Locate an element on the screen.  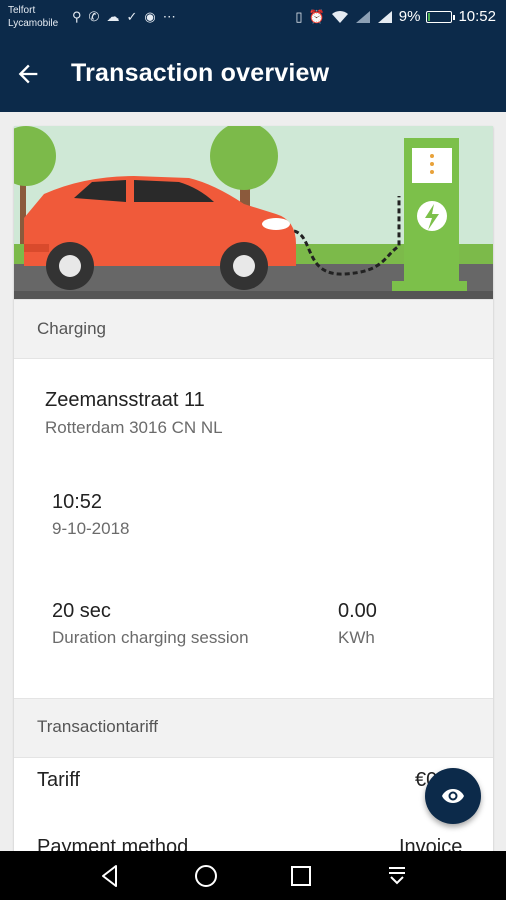
battery-percent: 9% is located at coordinates (409, 16).